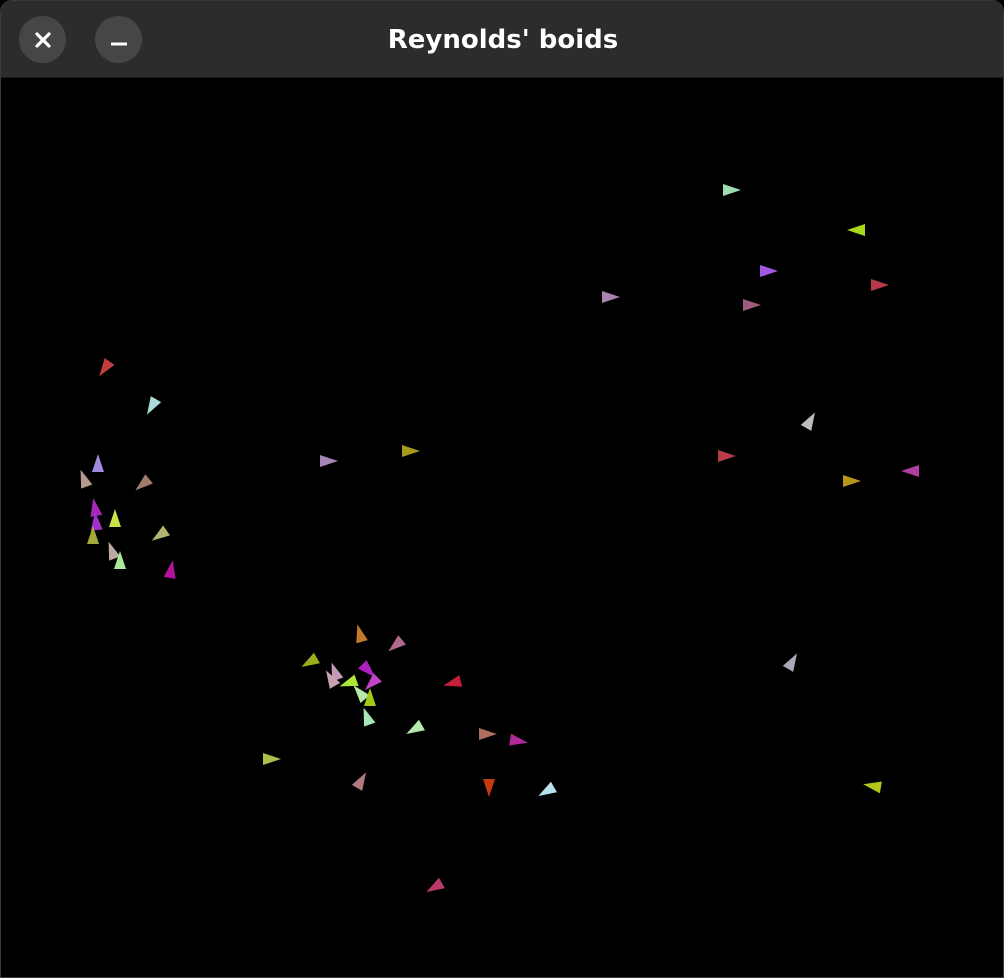 The image size is (1004, 978). I want to click on close-button, so click(42, 39).